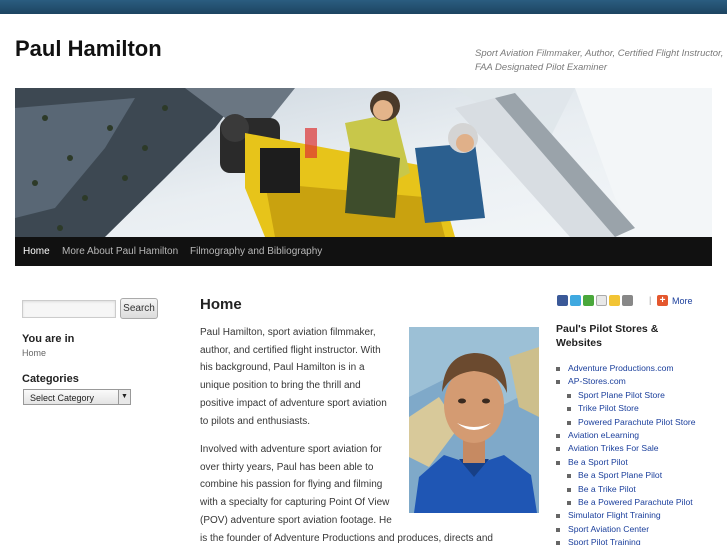 This screenshot has width=727, height=545. Describe the element at coordinates (474, 420) in the screenshot. I see `portrait-photo` at that location.